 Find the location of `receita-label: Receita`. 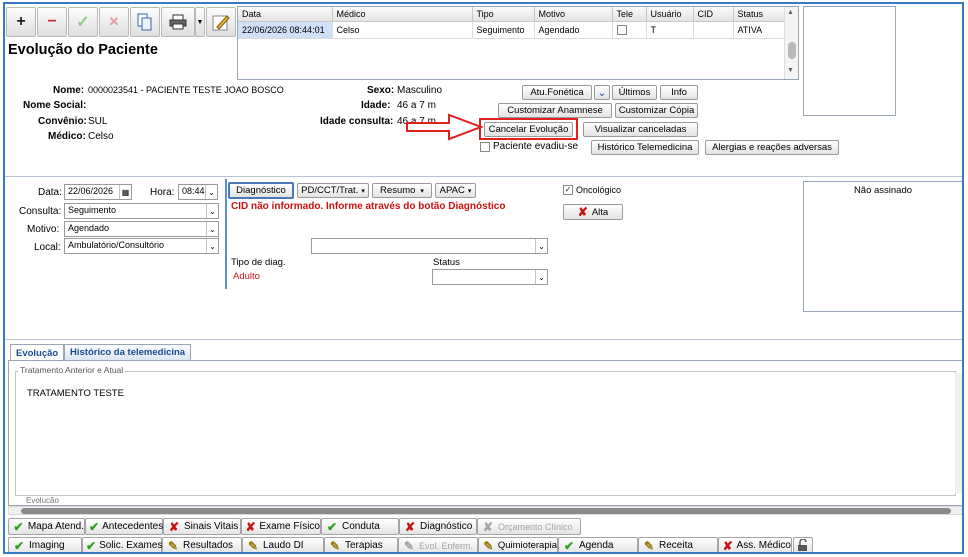

receita-label: Receita is located at coordinates (676, 545).